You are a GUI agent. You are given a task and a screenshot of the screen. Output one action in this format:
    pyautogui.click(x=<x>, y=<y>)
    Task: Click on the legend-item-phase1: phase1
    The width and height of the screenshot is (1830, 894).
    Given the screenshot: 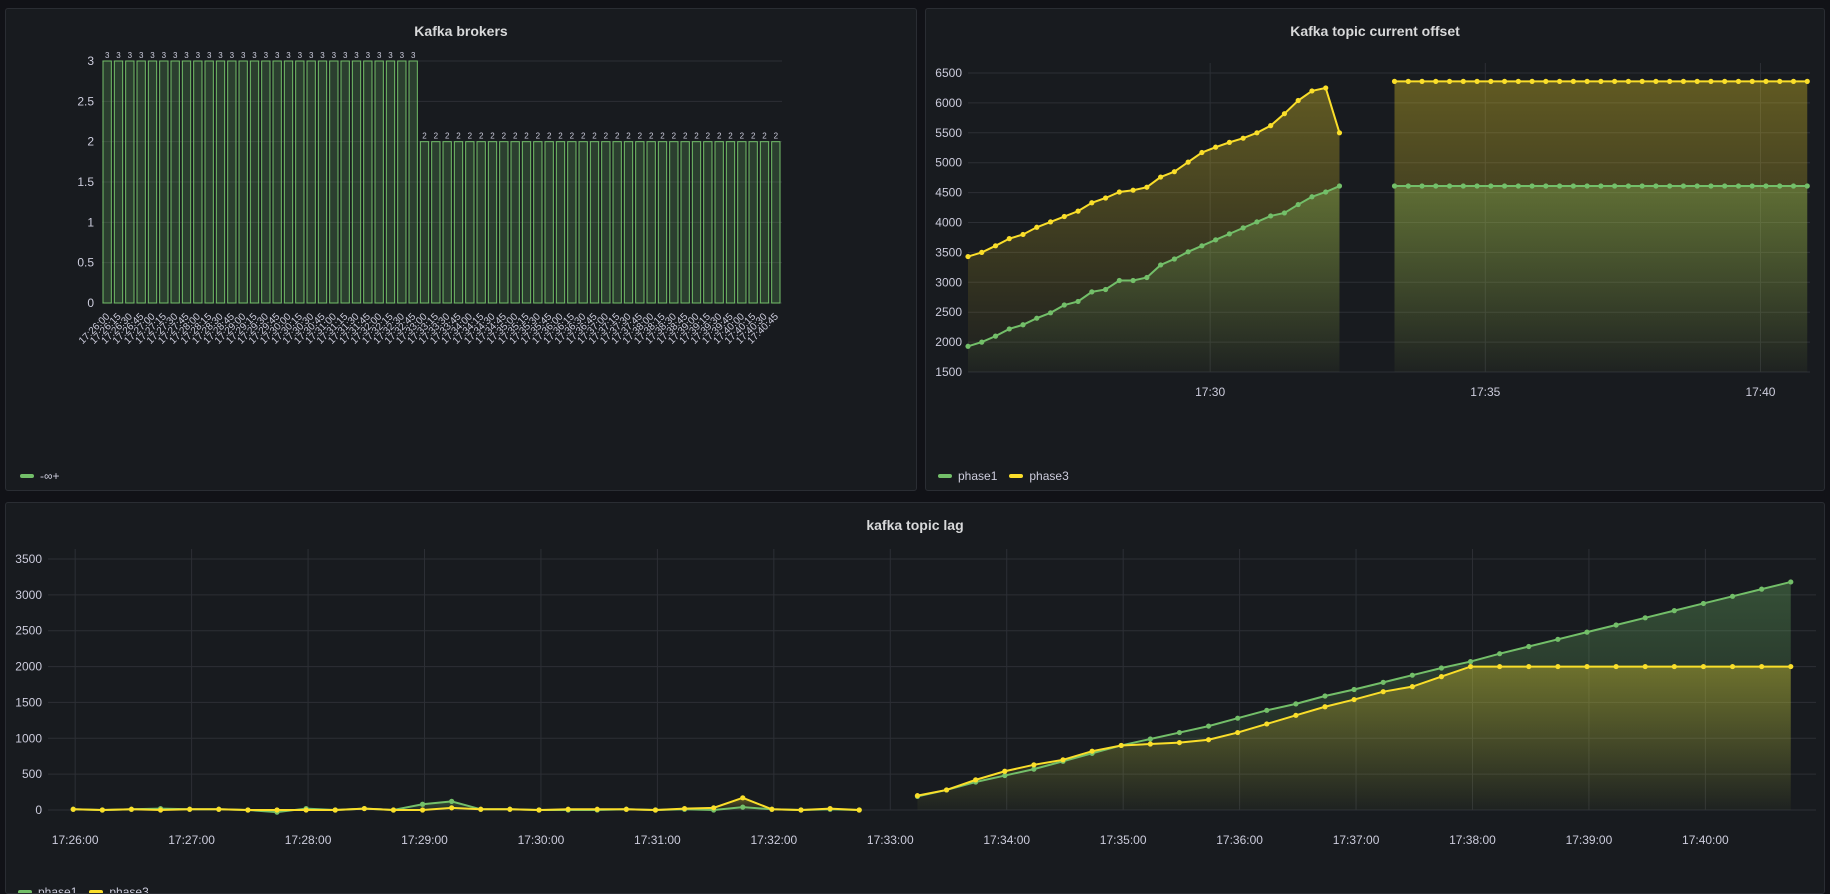 What is the action you would take?
    pyautogui.click(x=967, y=476)
    